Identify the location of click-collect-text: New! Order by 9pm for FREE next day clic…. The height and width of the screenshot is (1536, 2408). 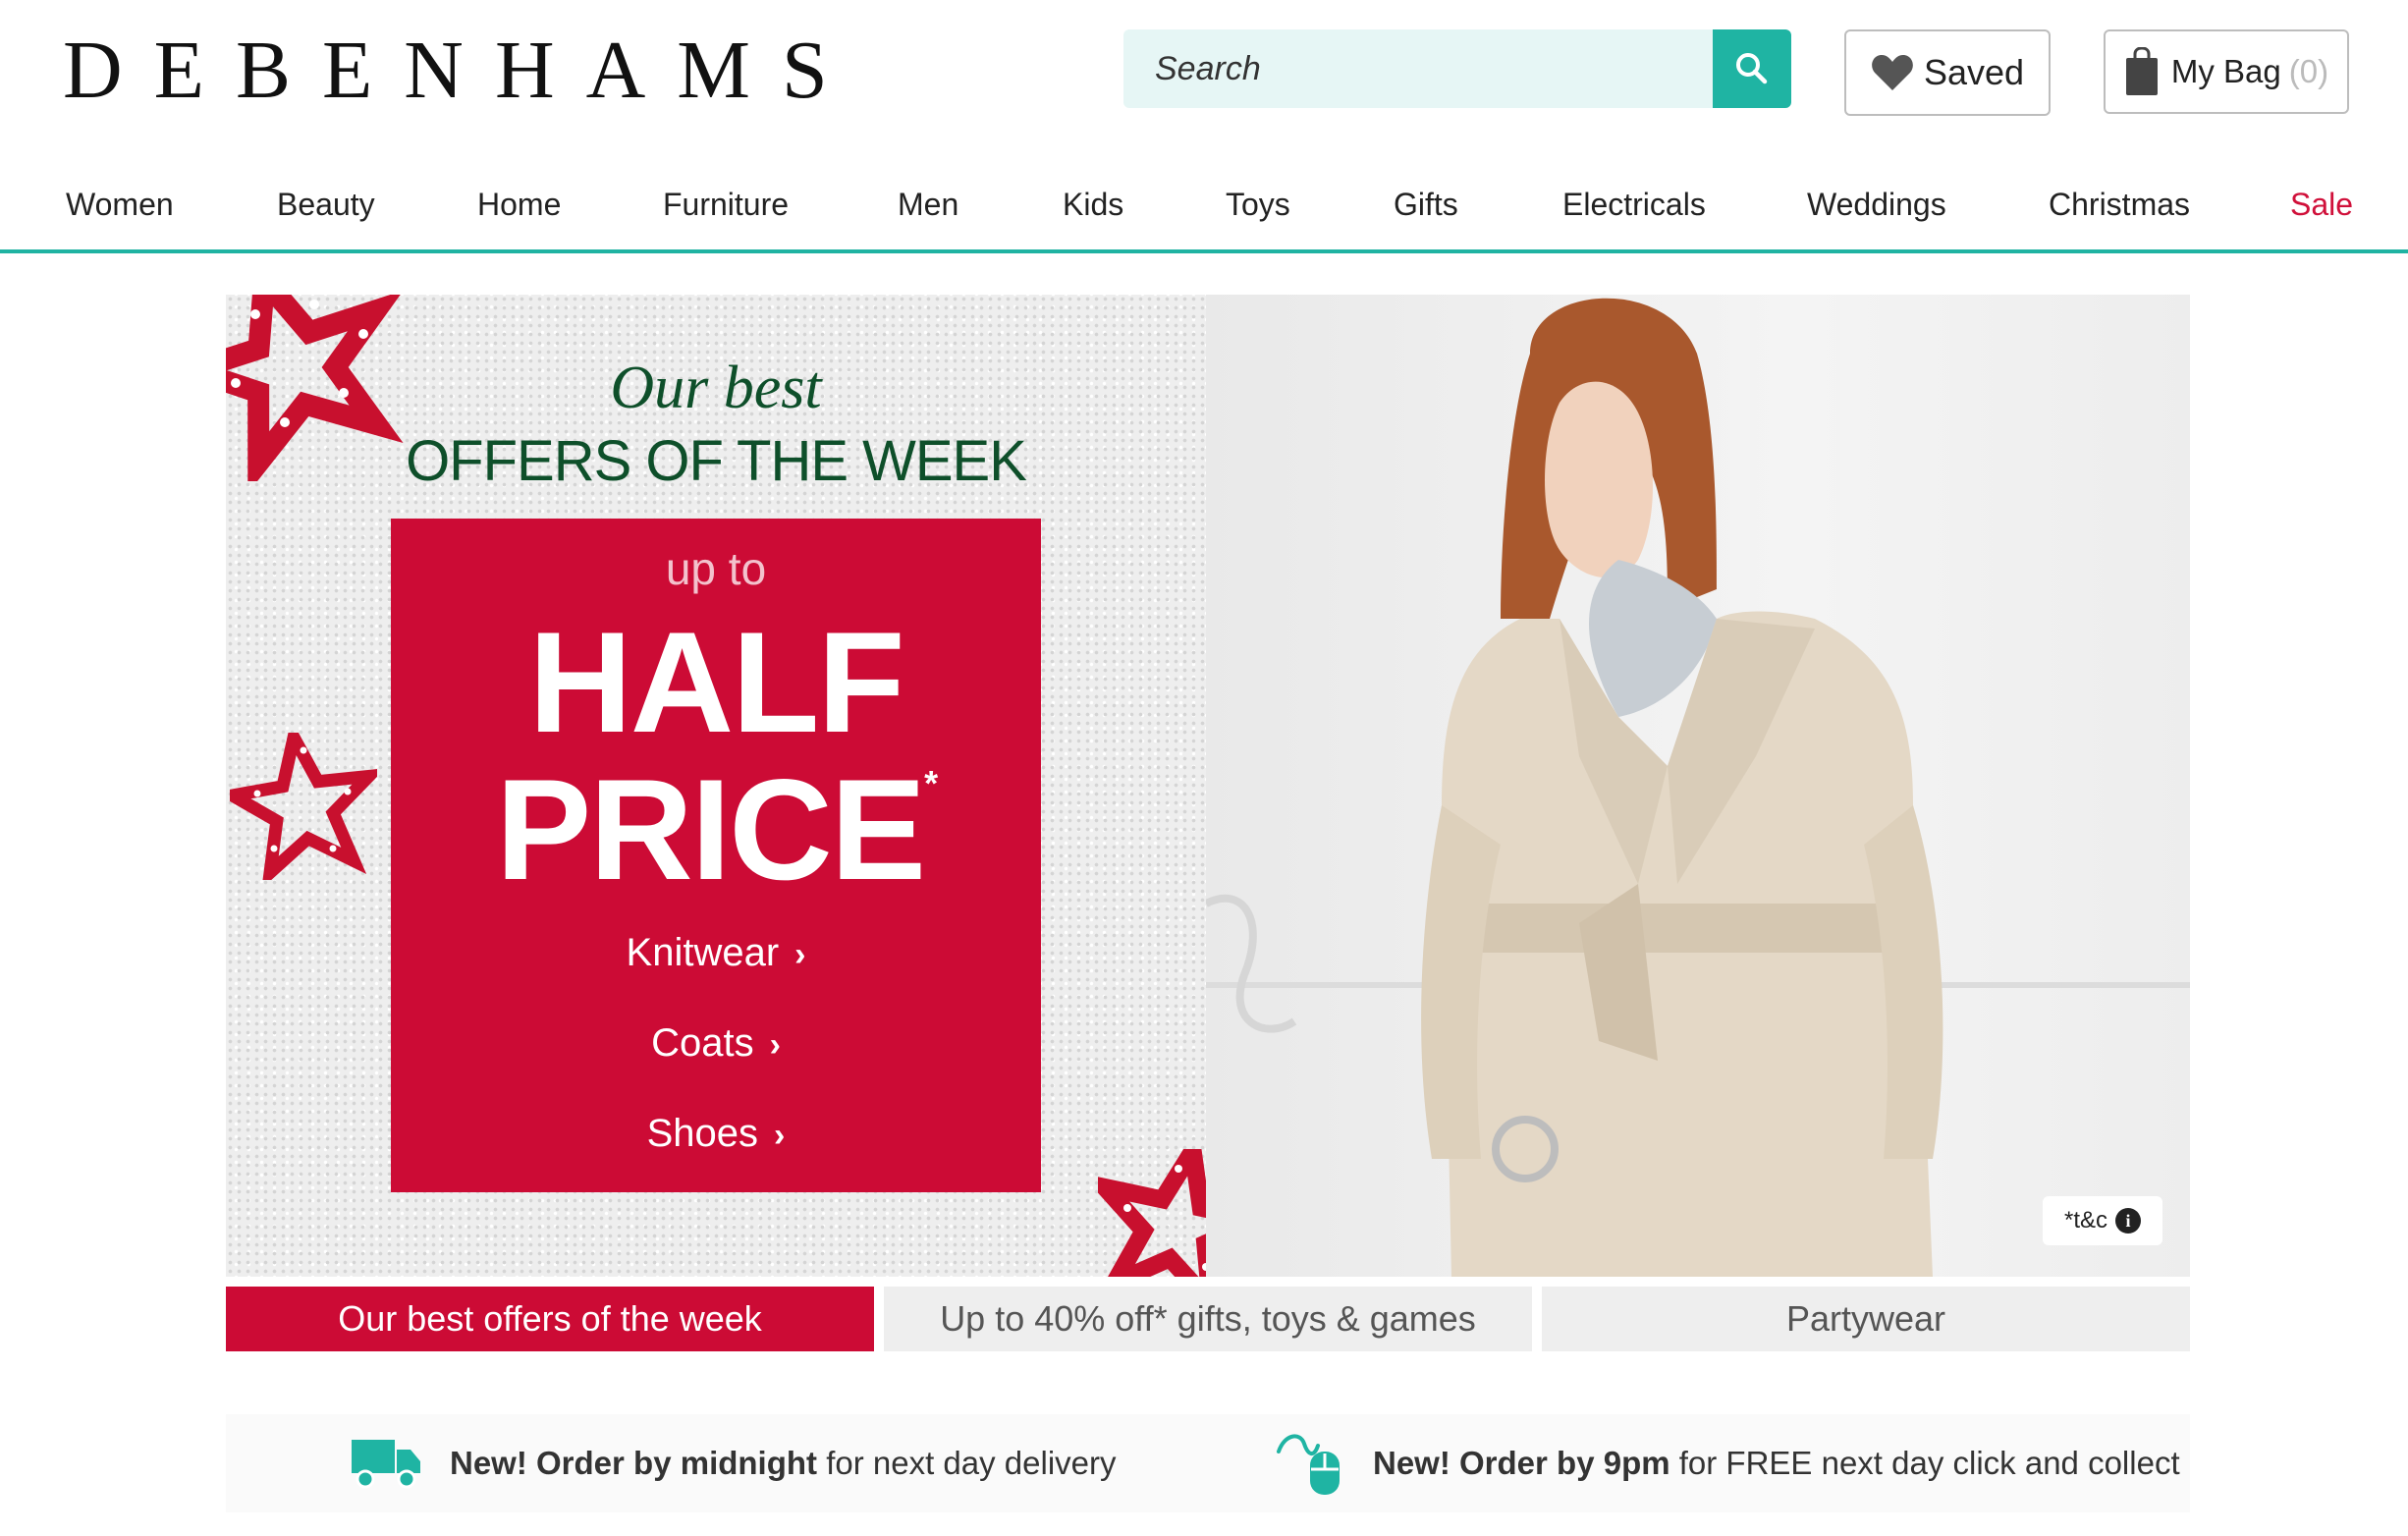
(1777, 1463).